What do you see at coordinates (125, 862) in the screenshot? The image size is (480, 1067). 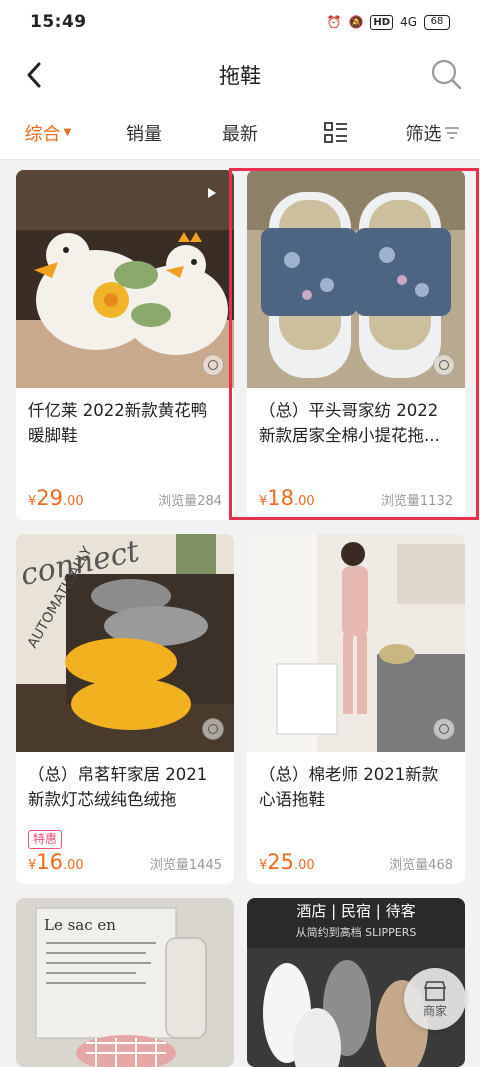 I see `price-row: ¥16.00 浏览量1445` at bounding box center [125, 862].